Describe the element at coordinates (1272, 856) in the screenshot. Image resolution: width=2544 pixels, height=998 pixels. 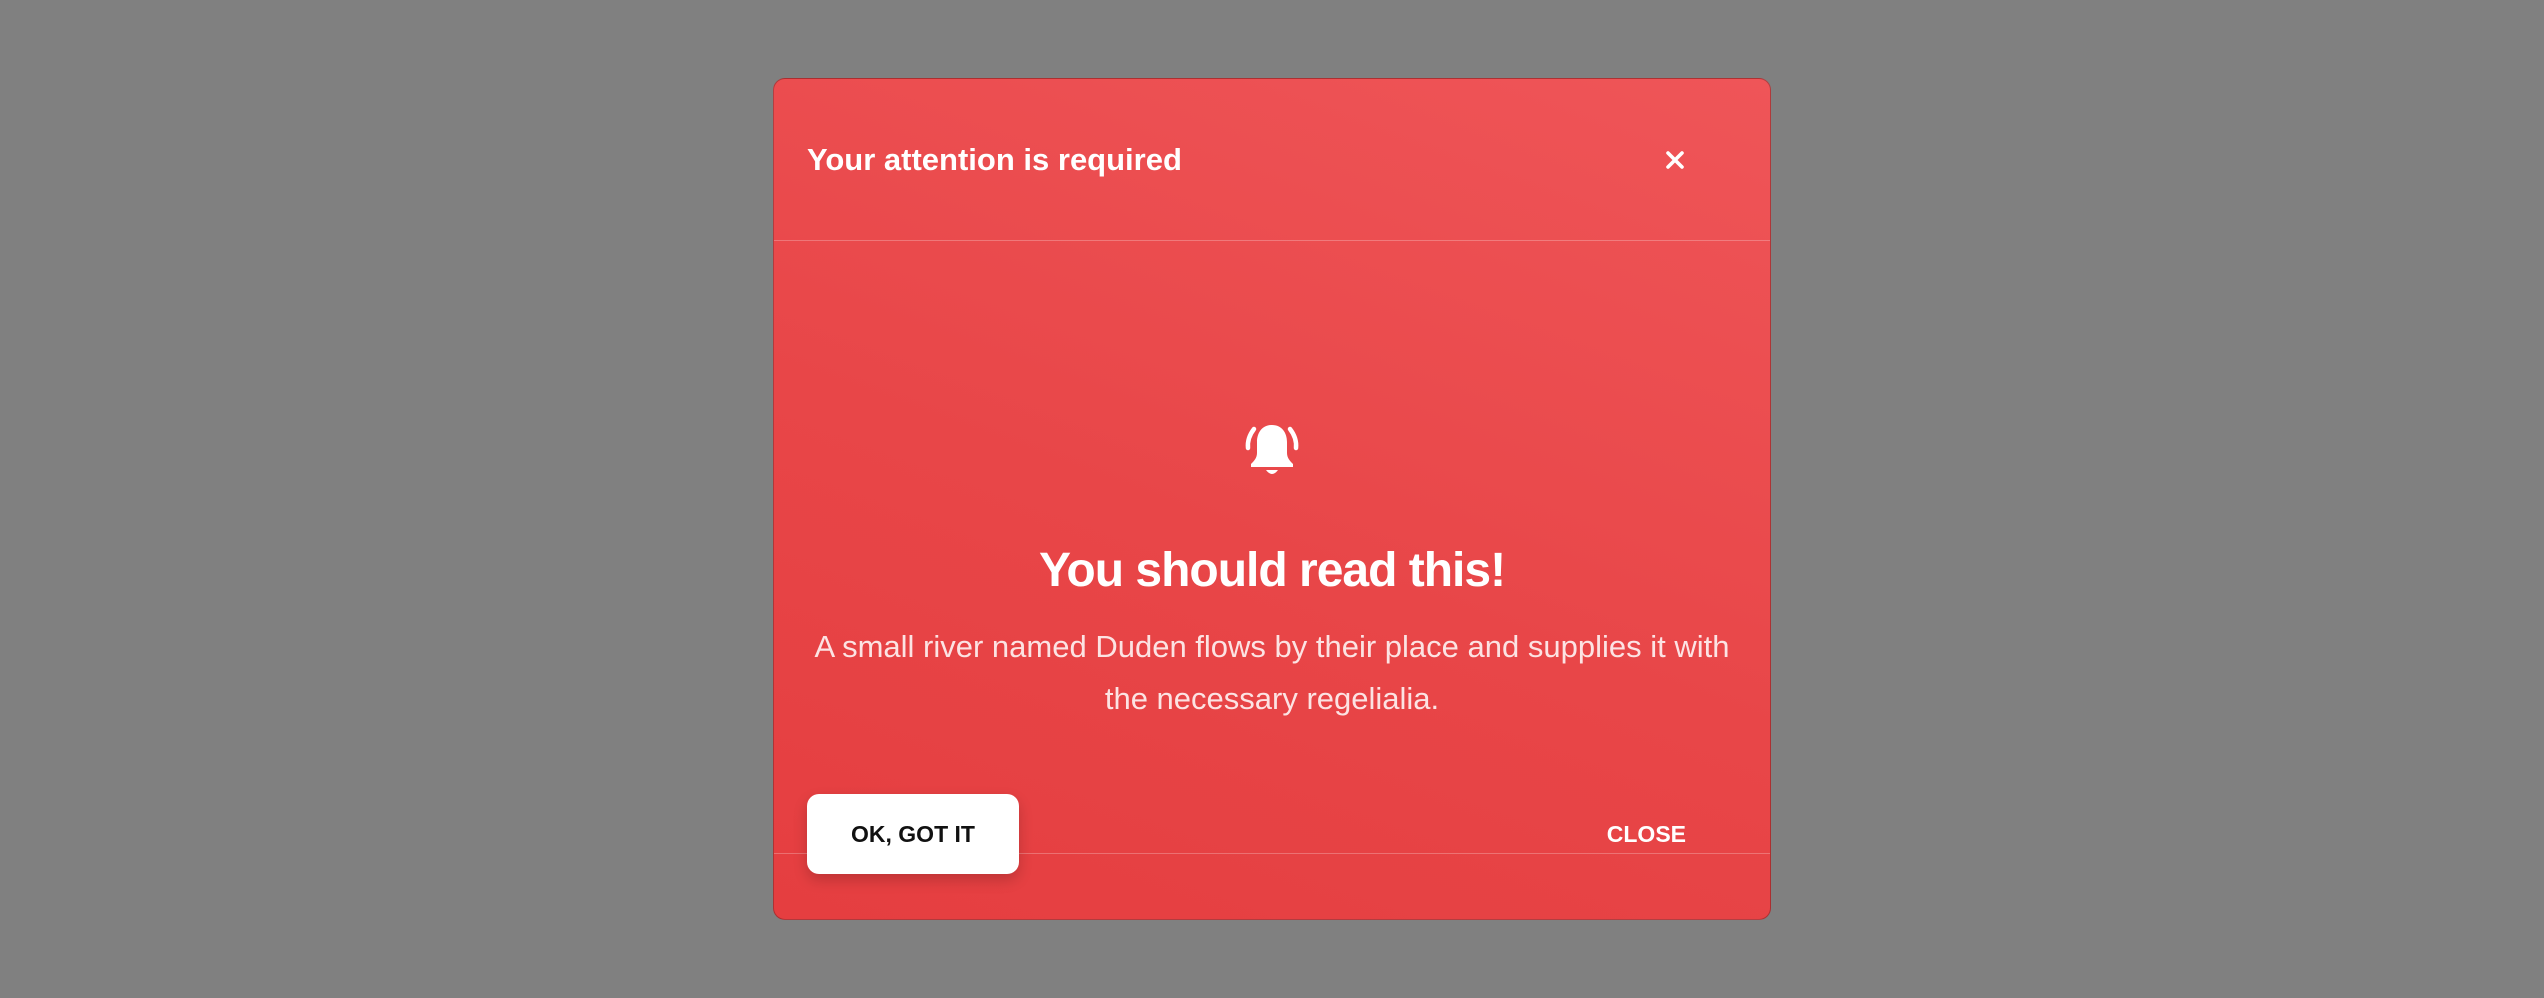
I see `modal-footer: OK, GOT IT CLOSE` at that location.